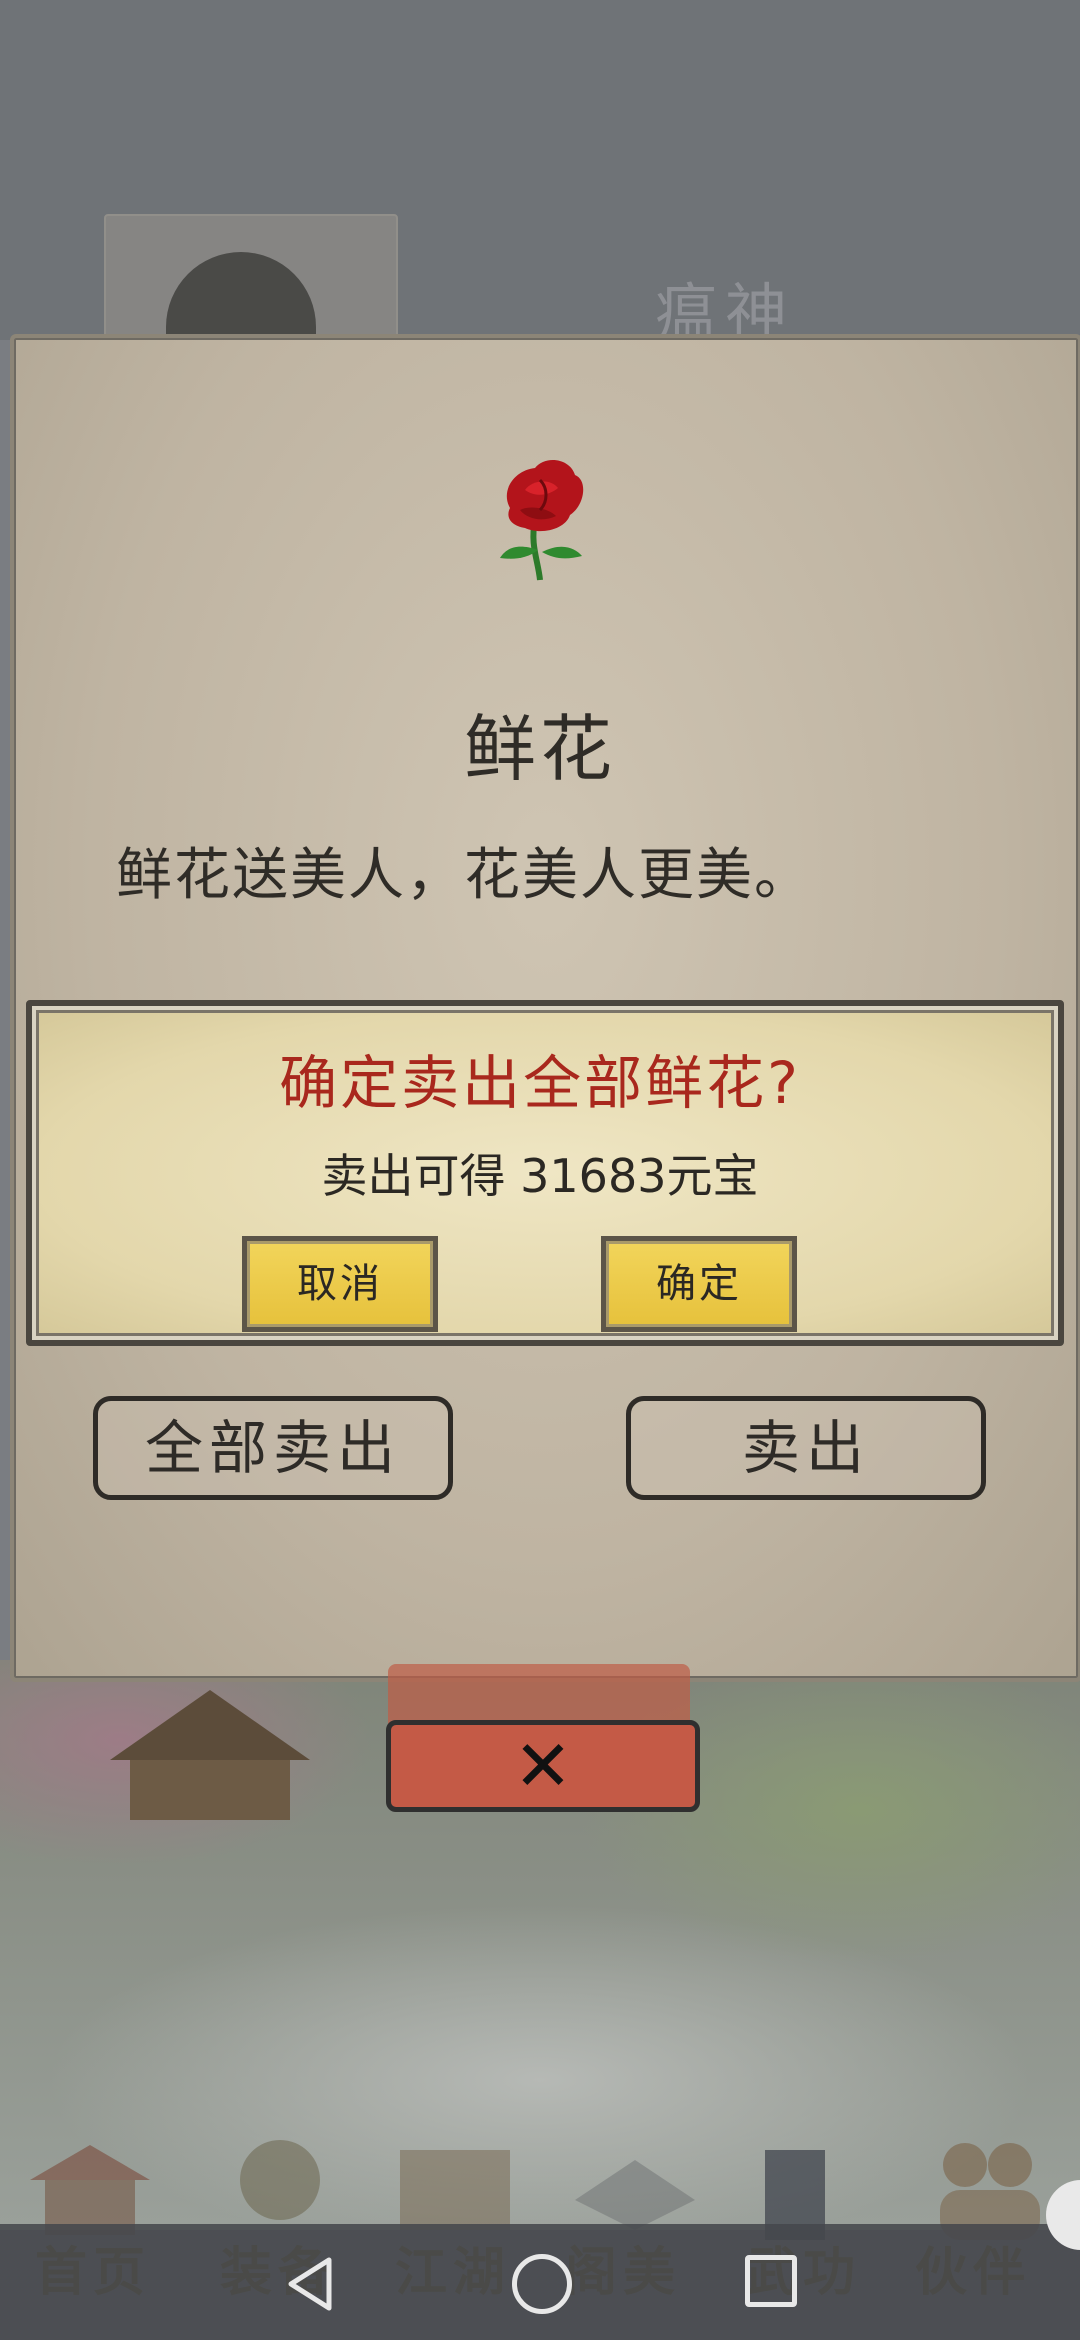  What do you see at coordinates (699, 1284) in the screenshot?
I see `confirm-button: 确定` at bounding box center [699, 1284].